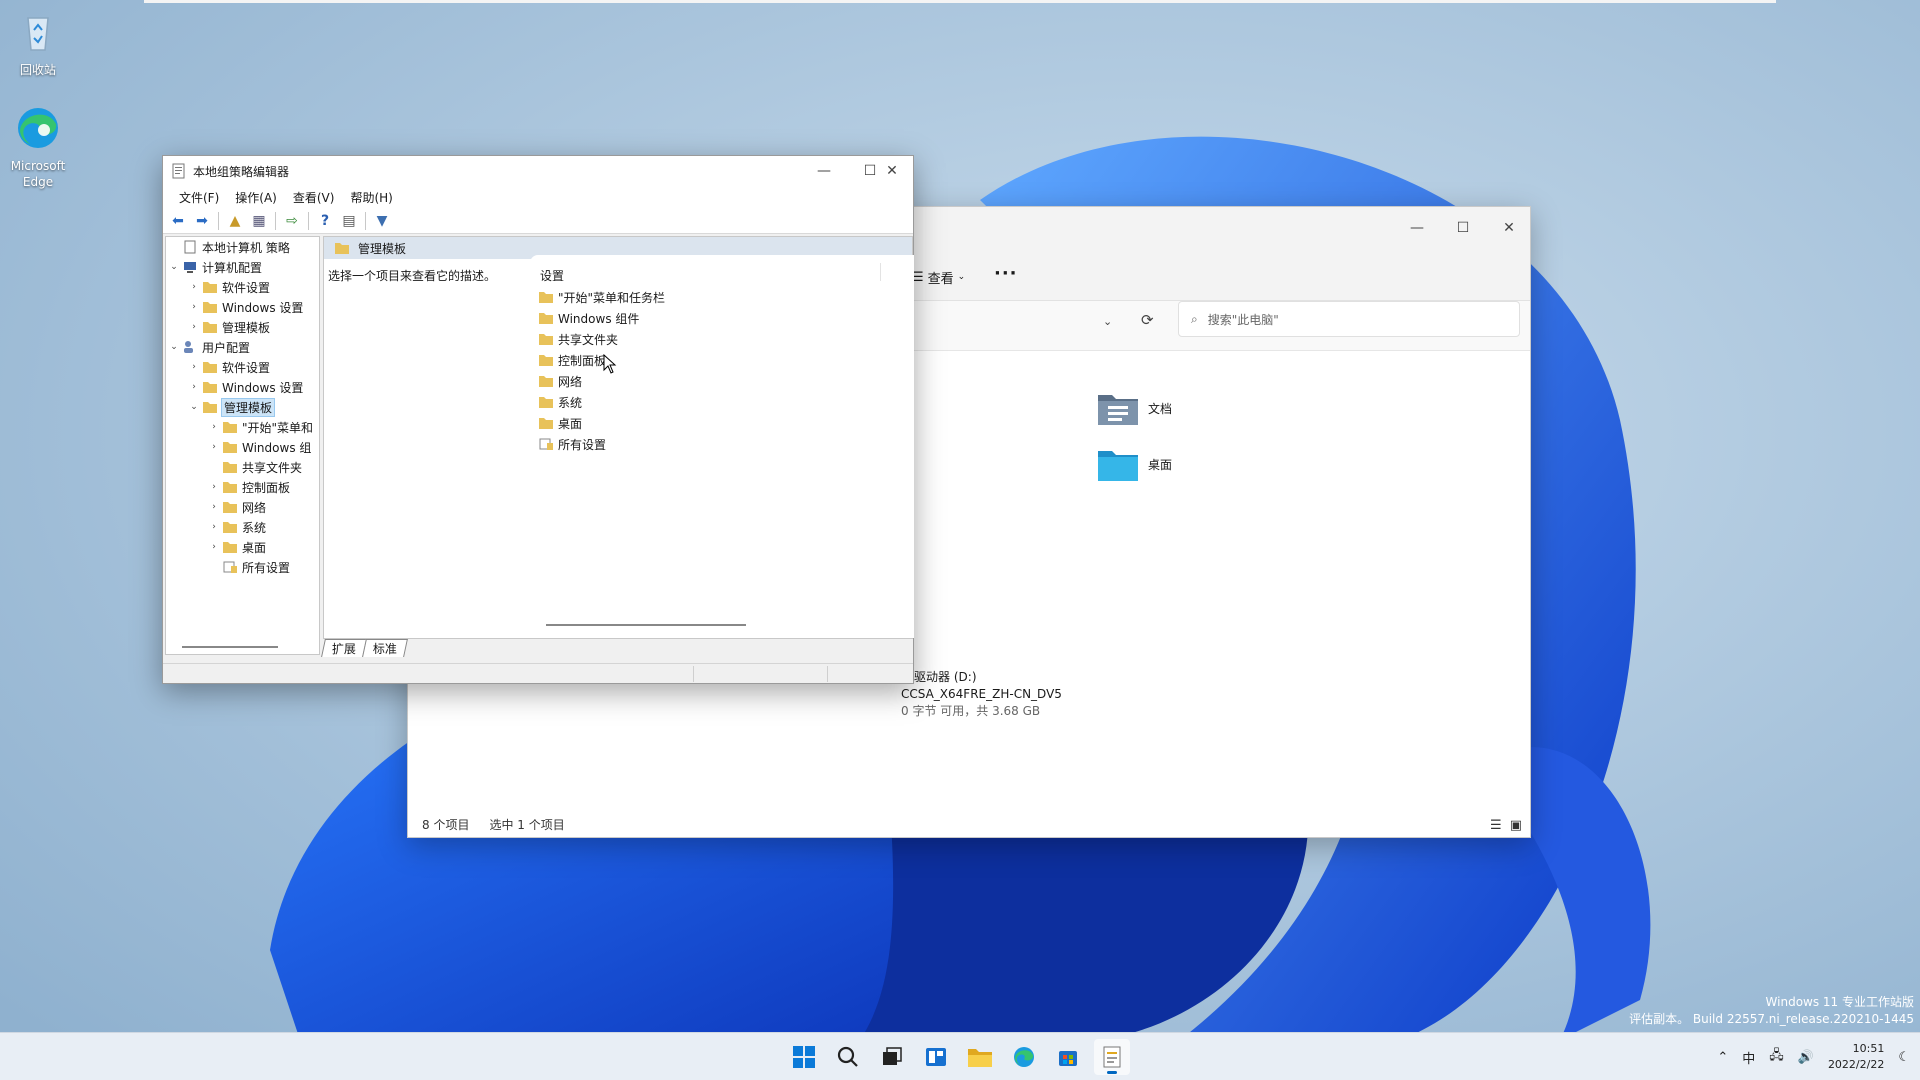 Image resolution: width=1920 pixels, height=1080 pixels. What do you see at coordinates (601, 297) in the screenshot?
I see `list-item: "开始"菜单和任务栏` at bounding box center [601, 297].